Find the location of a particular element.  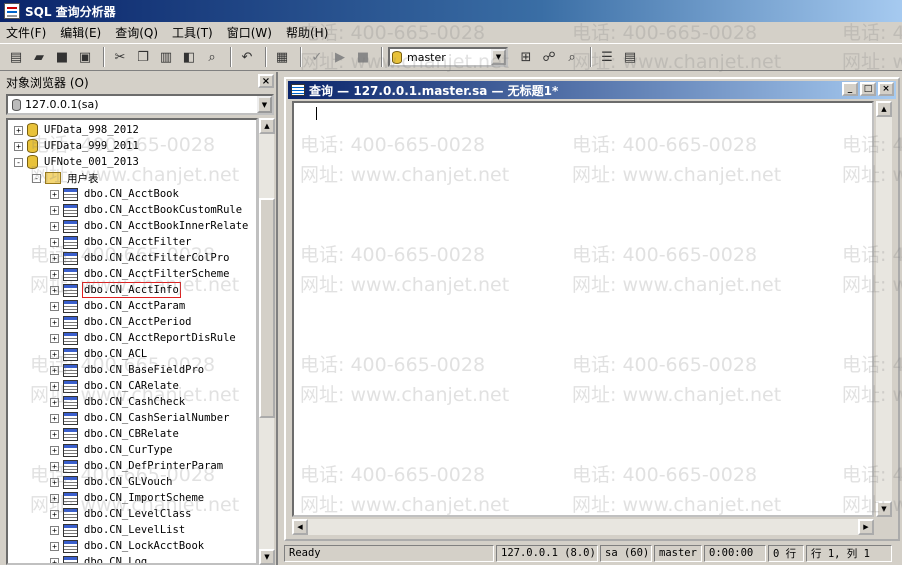

tree-item: + dbo.CN_Log is located at coordinates (98, 558).